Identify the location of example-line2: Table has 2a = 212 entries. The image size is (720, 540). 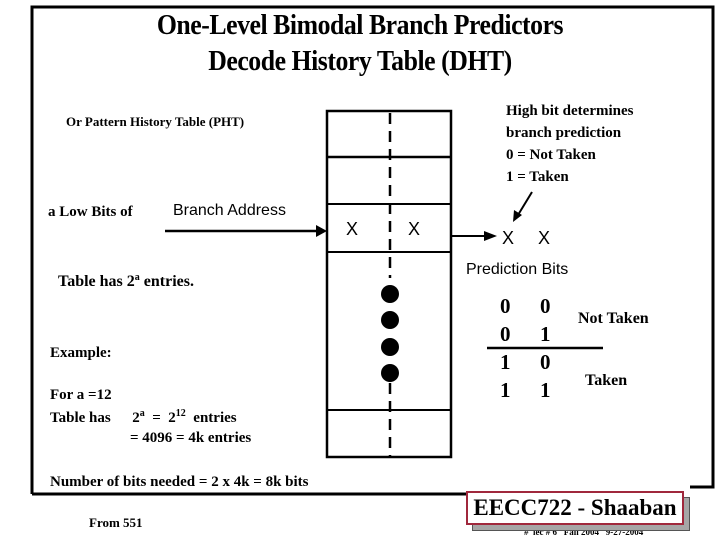
(143, 417).